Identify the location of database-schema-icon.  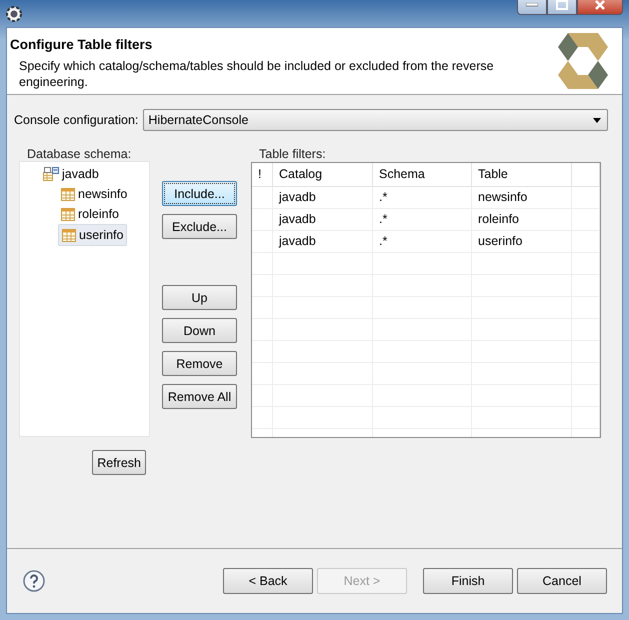
(51, 174).